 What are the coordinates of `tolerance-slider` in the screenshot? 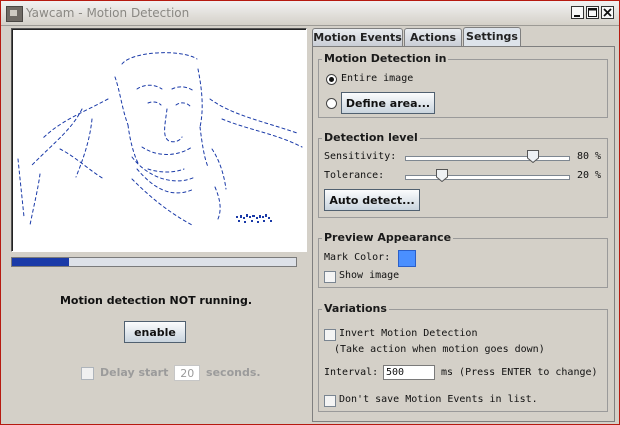 It's located at (441, 175).